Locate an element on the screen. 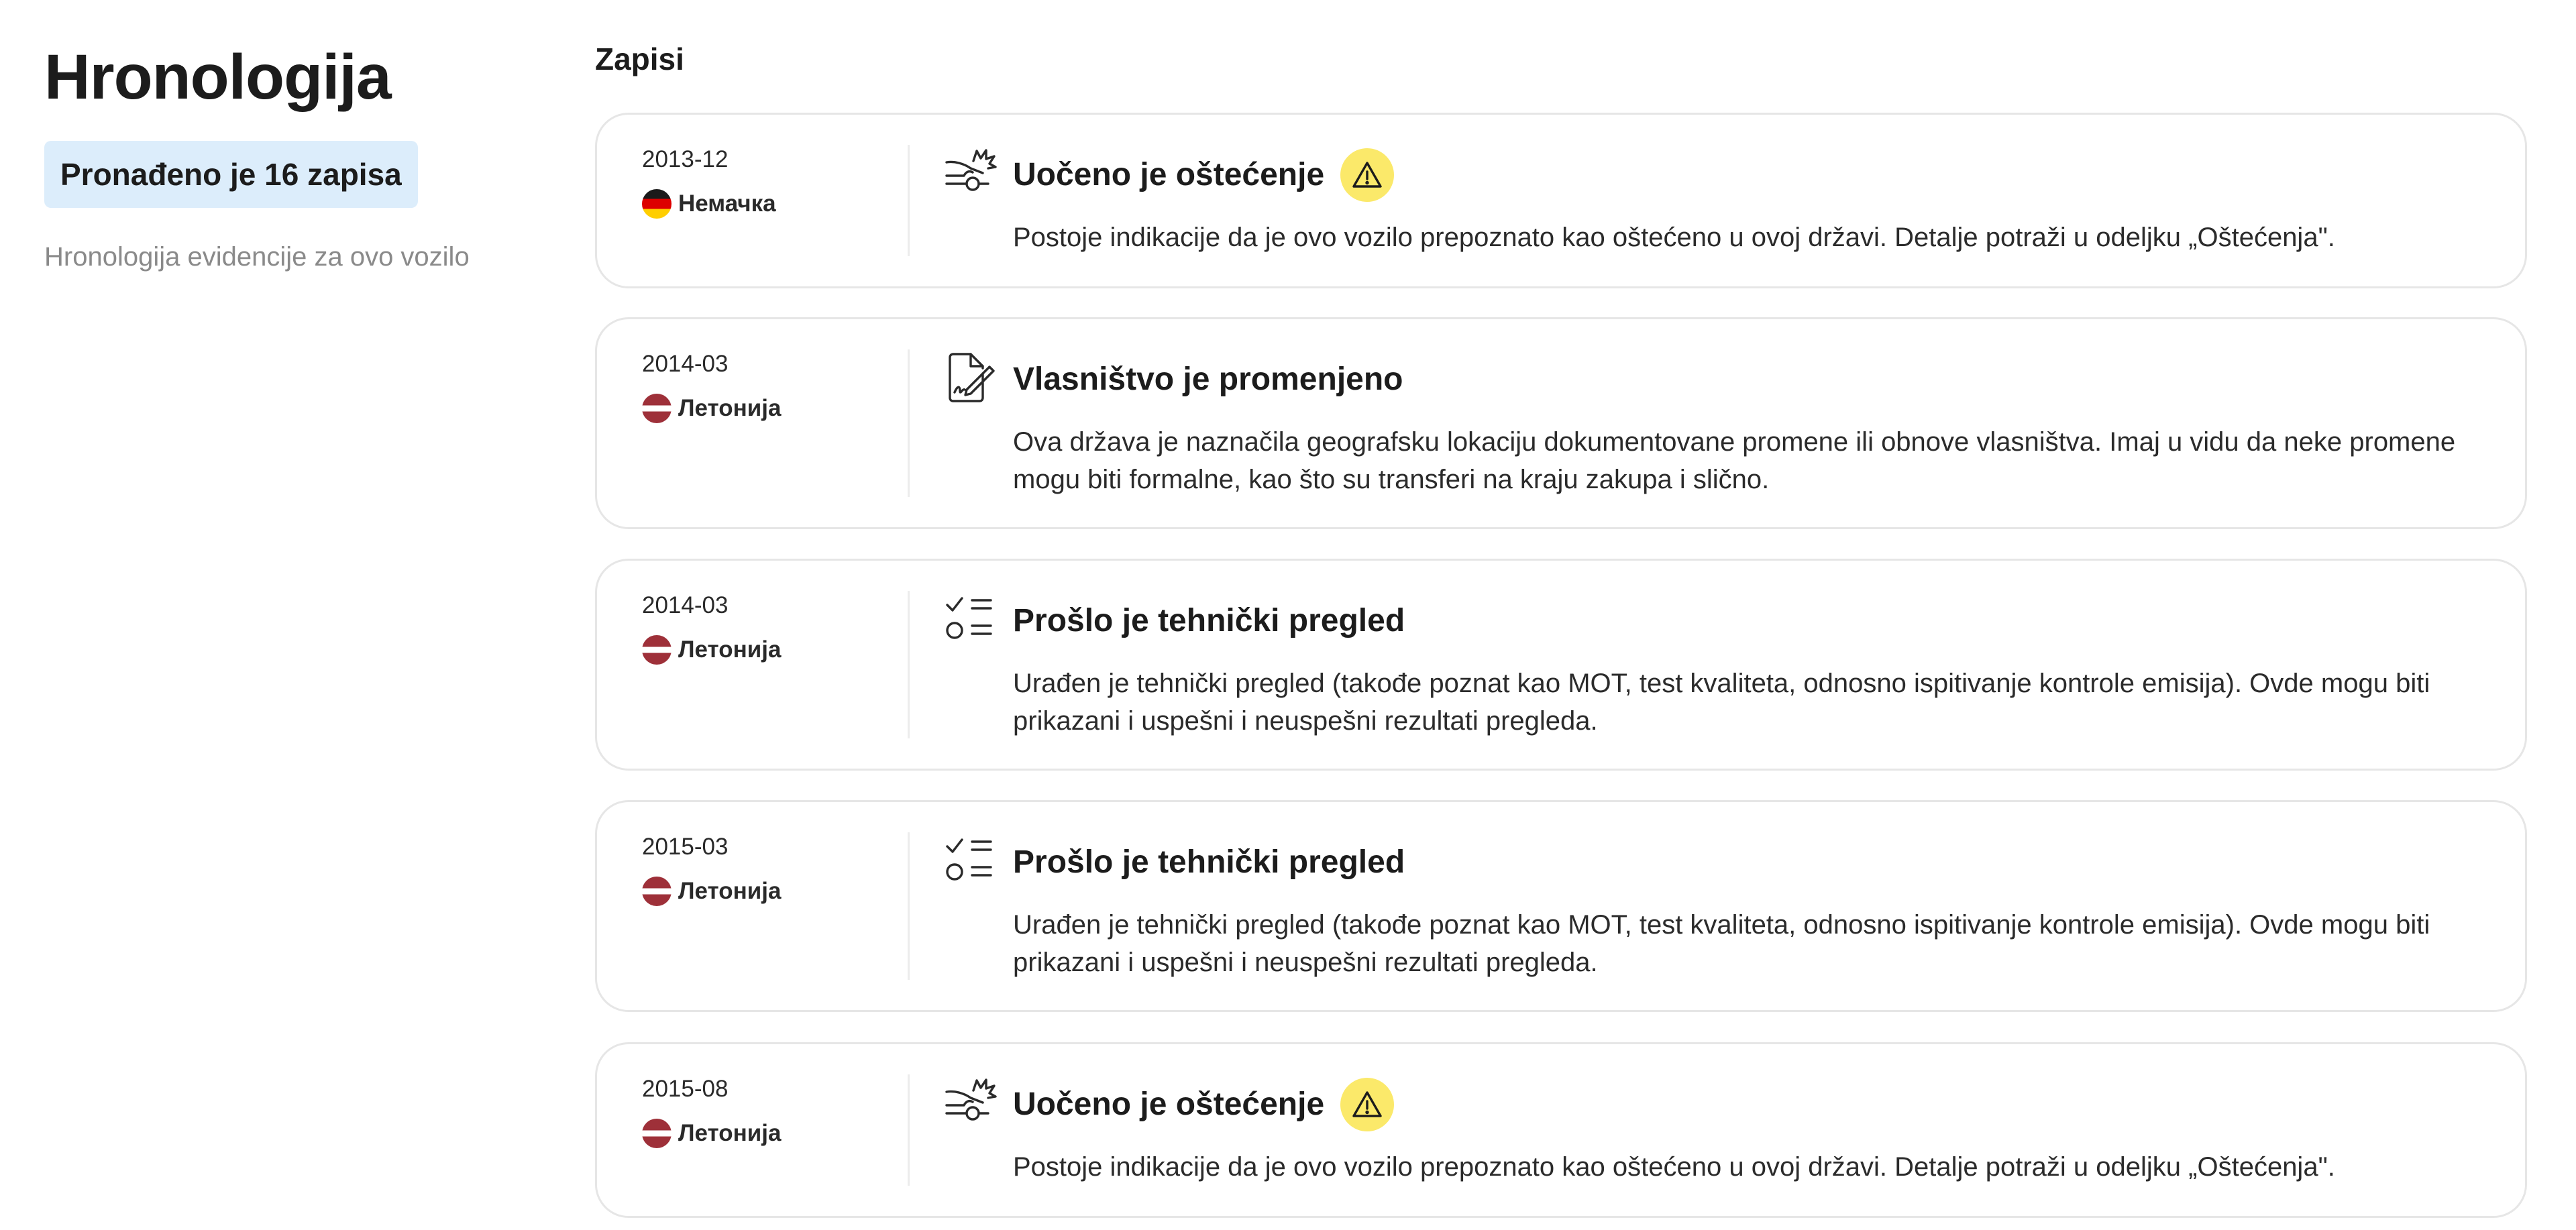 The width and height of the screenshot is (2576, 1230). record-date: 2015-08 is located at coordinates (685, 1089).